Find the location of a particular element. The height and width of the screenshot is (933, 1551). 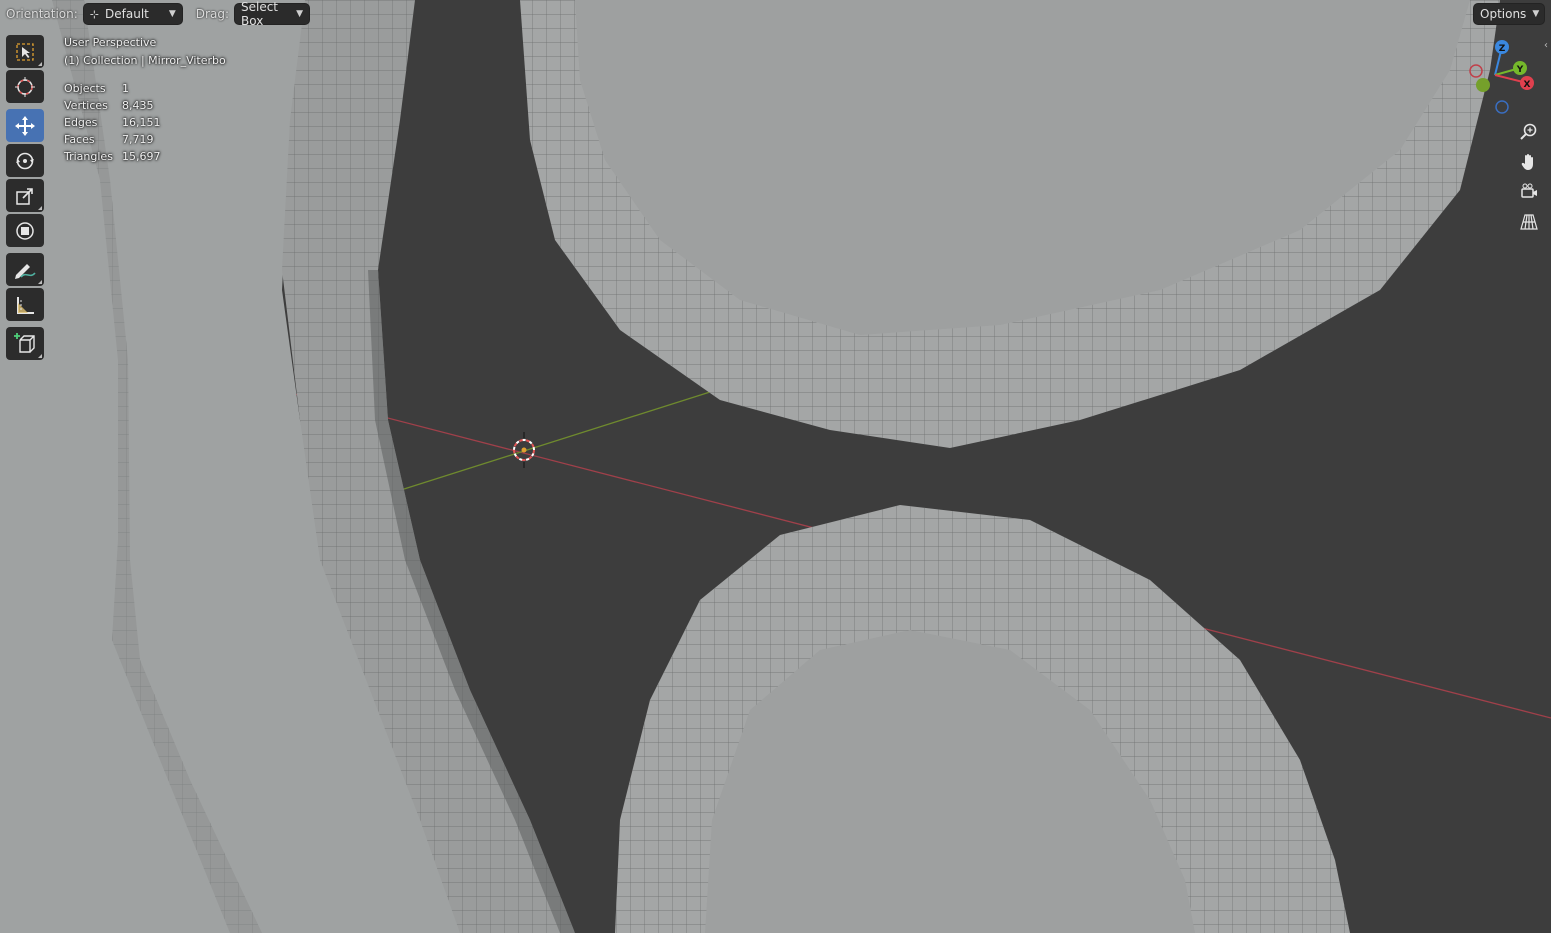

stat-value: 15,697 is located at coordinates (141, 156).